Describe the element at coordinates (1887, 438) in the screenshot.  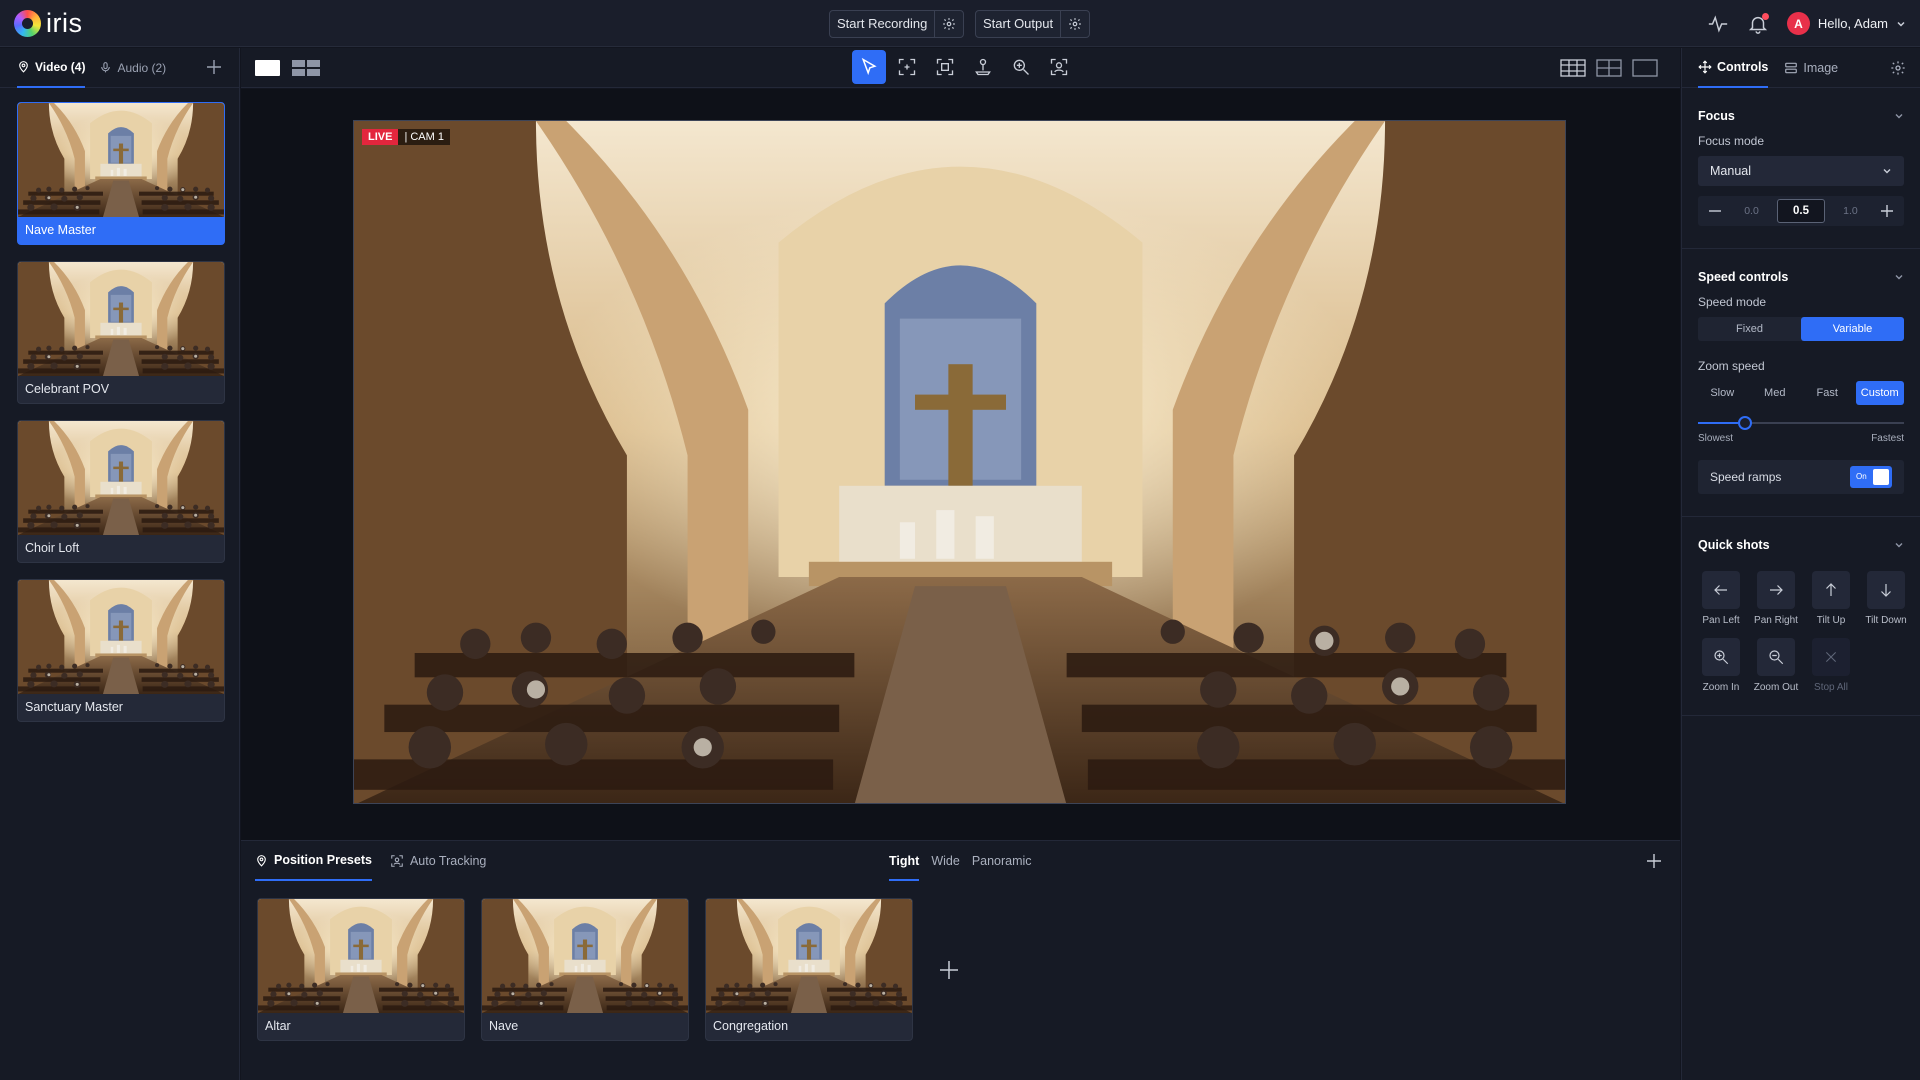
I see `slider-max-label: Fastest` at that location.